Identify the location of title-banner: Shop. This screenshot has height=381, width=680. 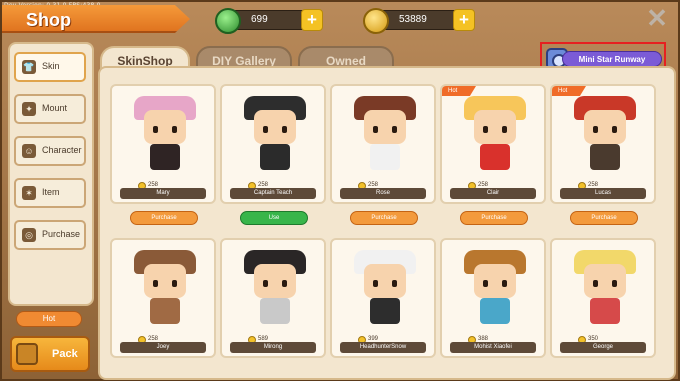
(96, 19).